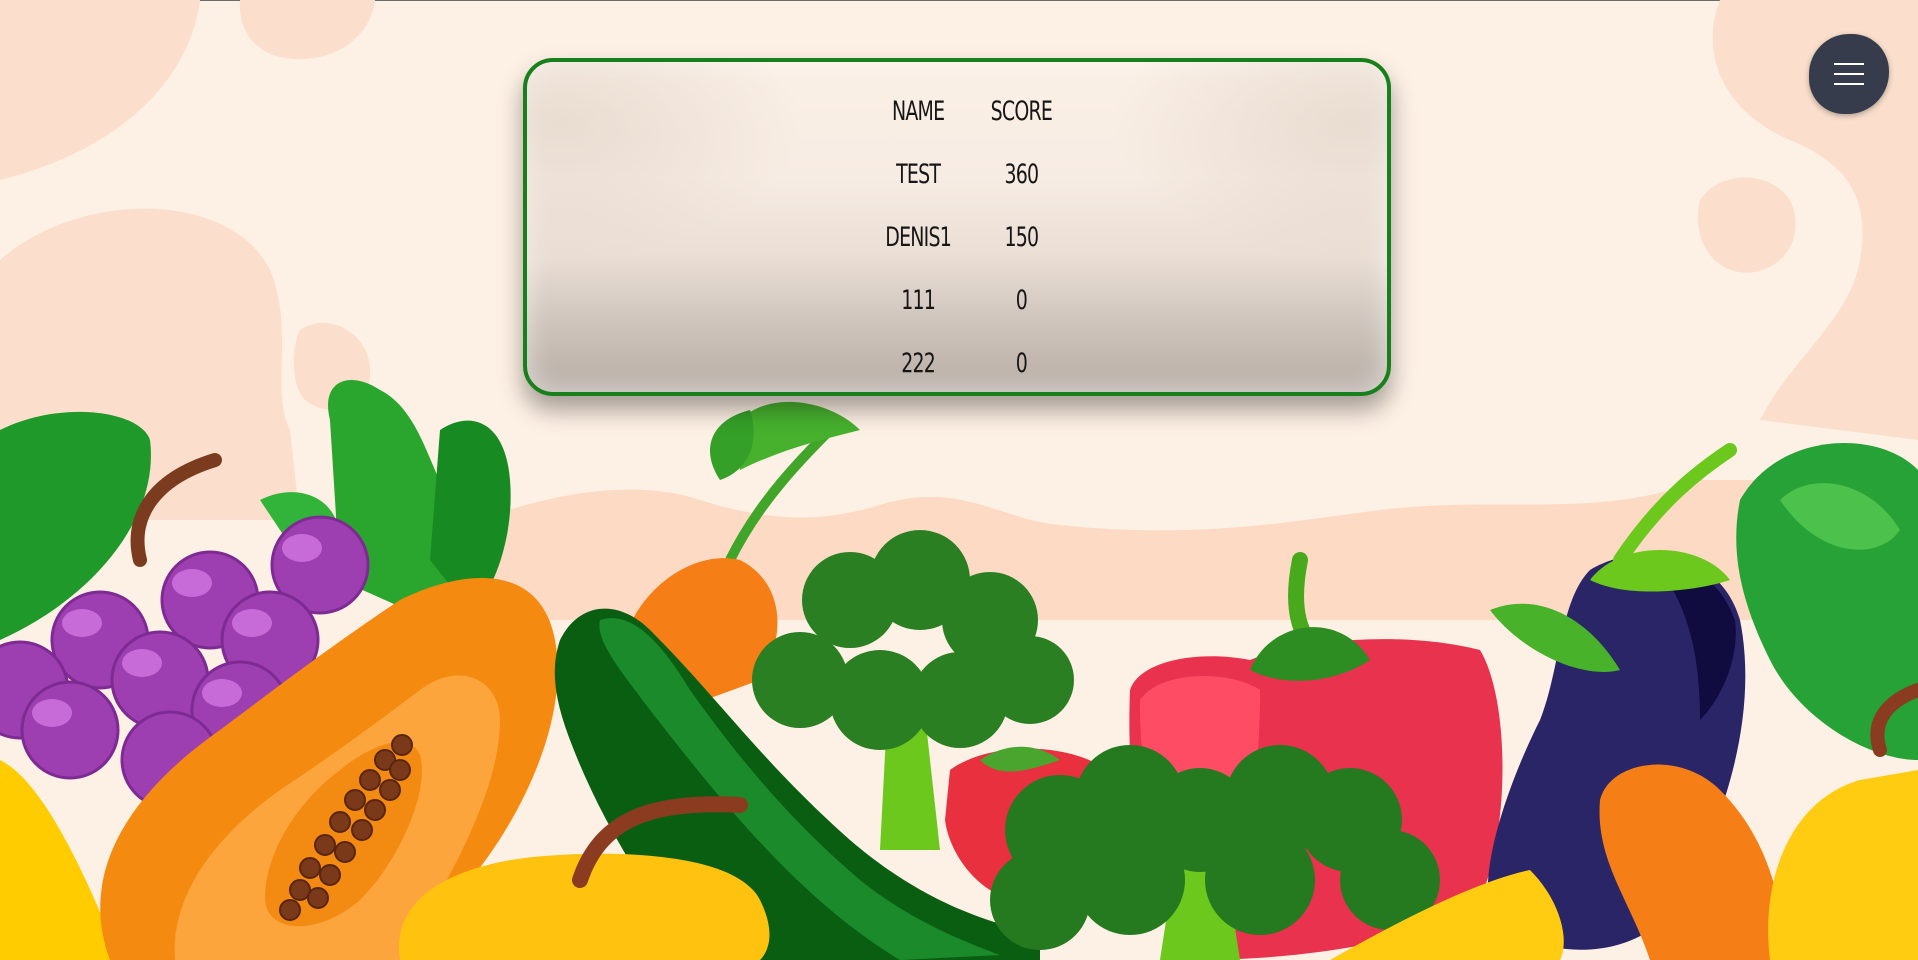  Describe the element at coordinates (918, 363) in the screenshot. I see `player-name: 222` at that location.